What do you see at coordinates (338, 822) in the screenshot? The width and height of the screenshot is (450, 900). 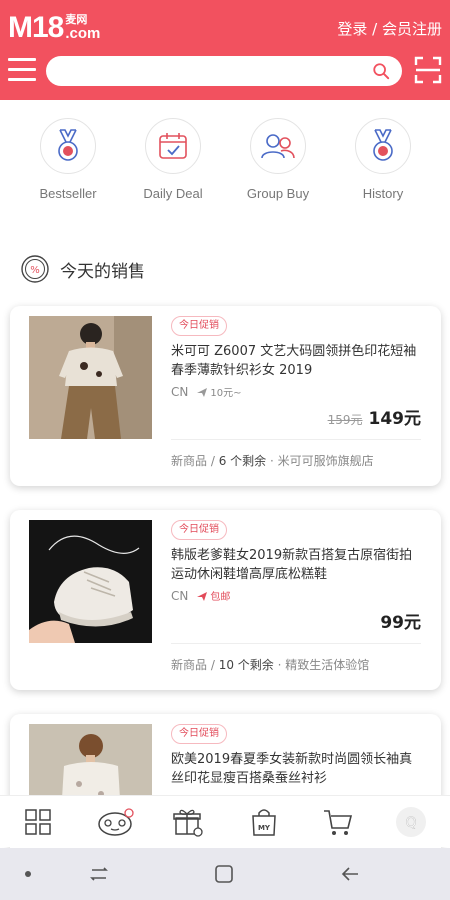 I see `cart-icon` at bounding box center [338, 822].